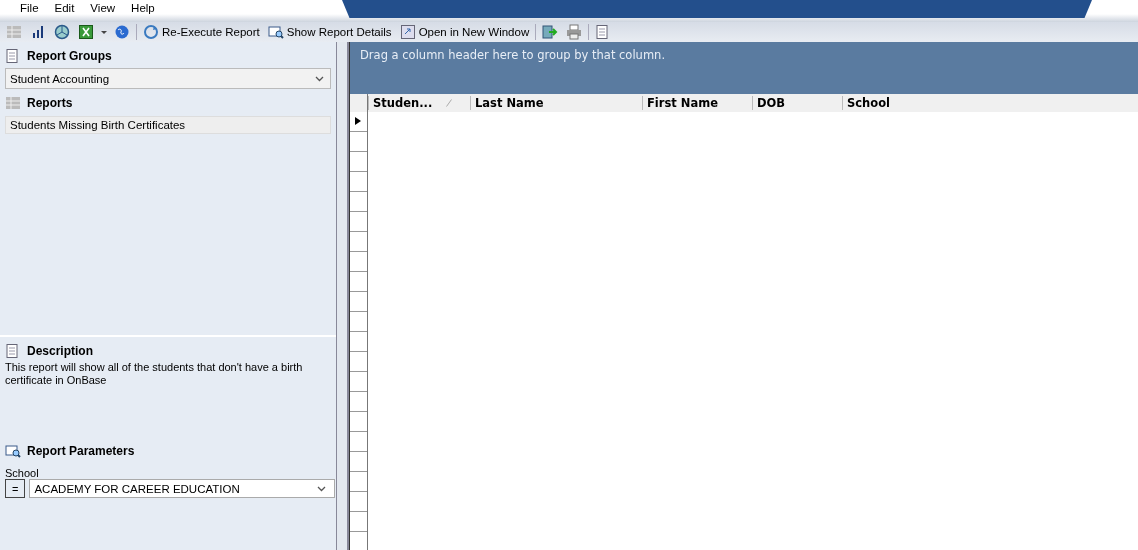 The width and height of the screenshot is (1138, 550). I want to click on report-item: Students Missing Birth Certificates, so click(168, 125).